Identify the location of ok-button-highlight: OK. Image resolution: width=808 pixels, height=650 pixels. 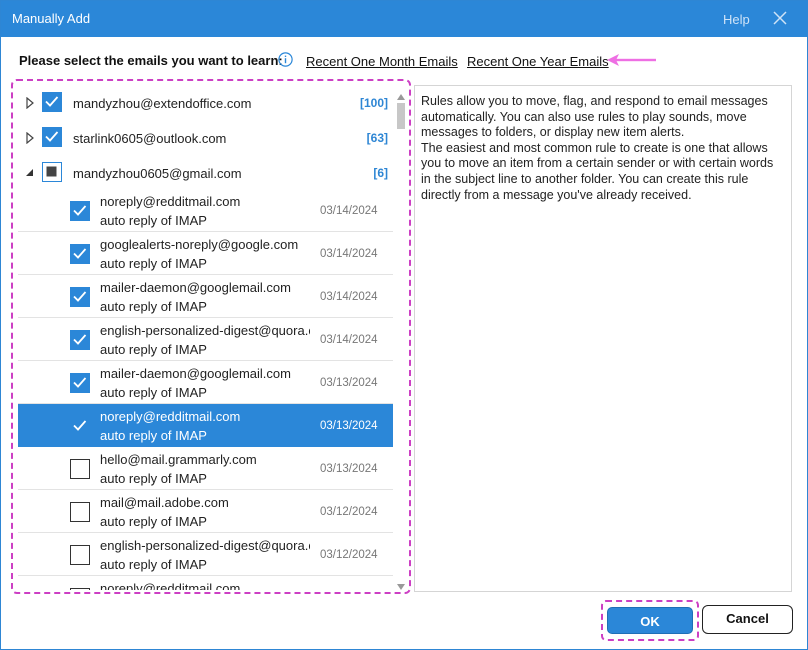
(650, 620).